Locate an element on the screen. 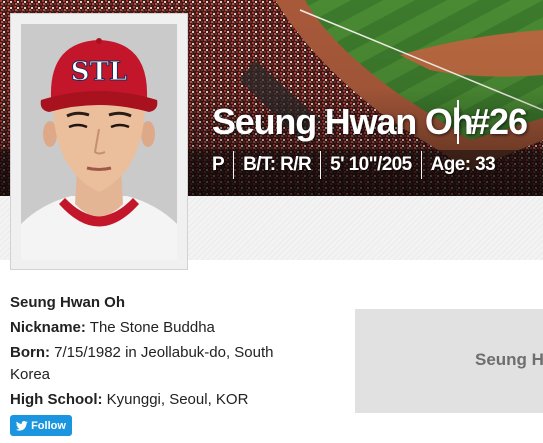  bio-nickname-row: Nickname: The Stone Buddha is located at coordinates (160, 328).